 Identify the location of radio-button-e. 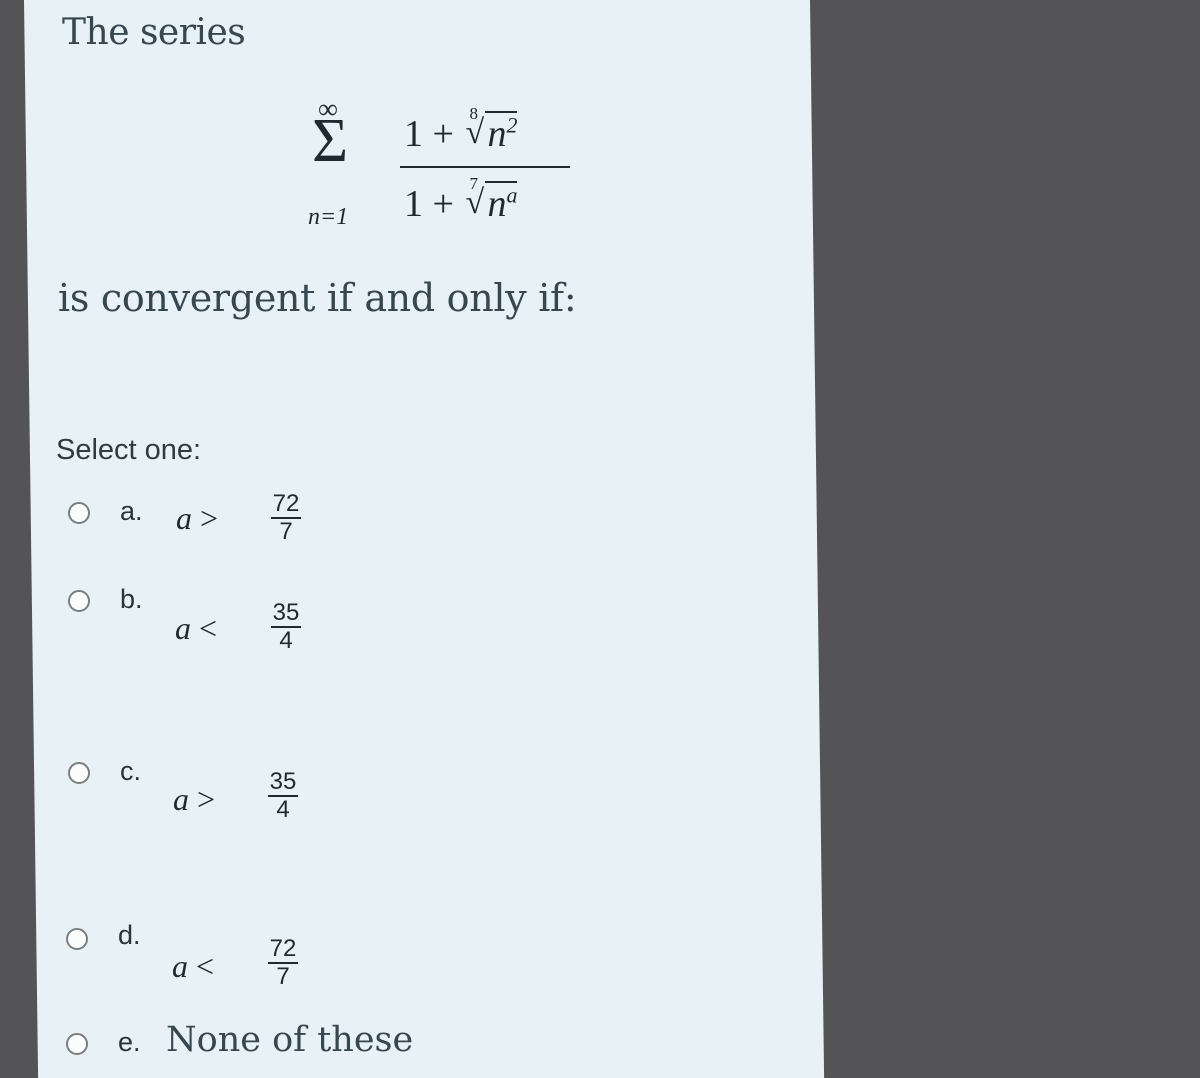
(77, 1044).